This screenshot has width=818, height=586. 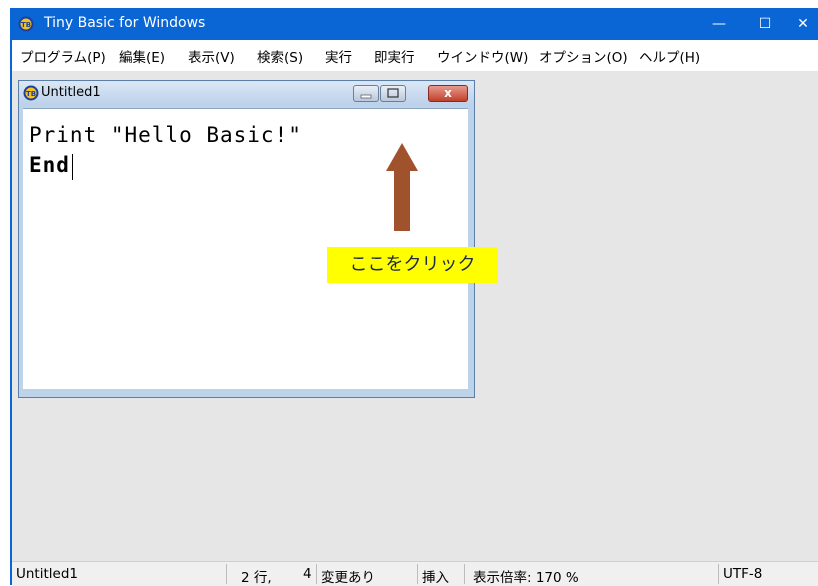 What do you see at coordinates (211, 56) in the screenshot?
I see `menu-view: 表示(V)` at bounding box center [211, 56].